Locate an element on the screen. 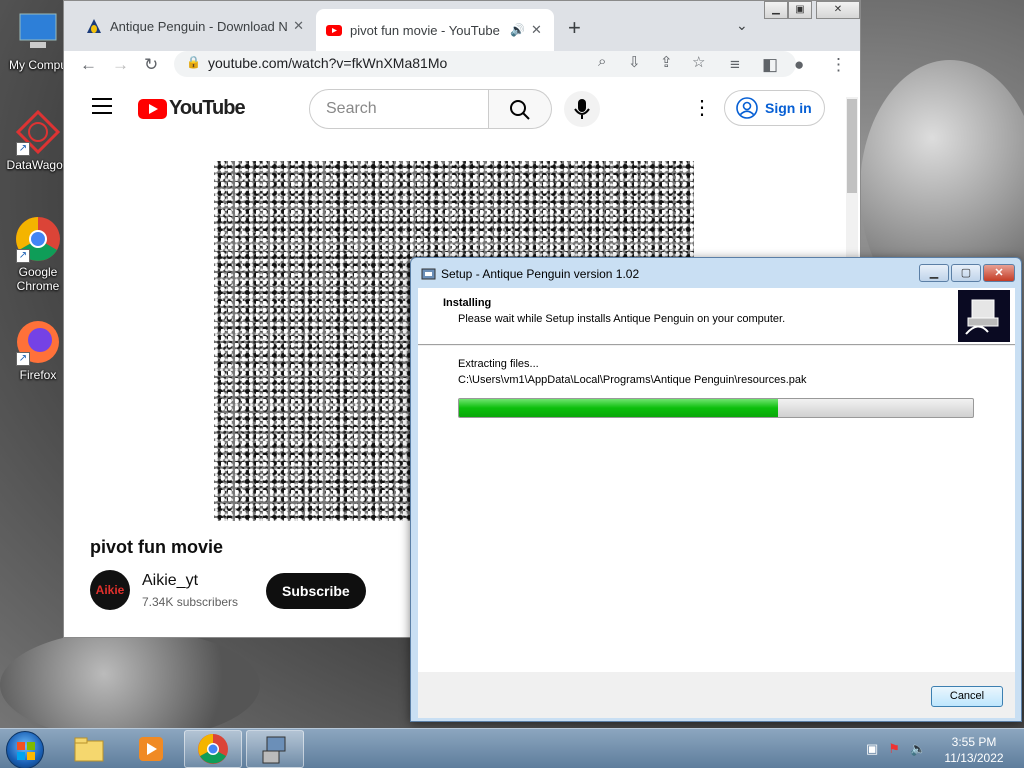  sign-in-label: Sign in is located at coordinates (788, 108).